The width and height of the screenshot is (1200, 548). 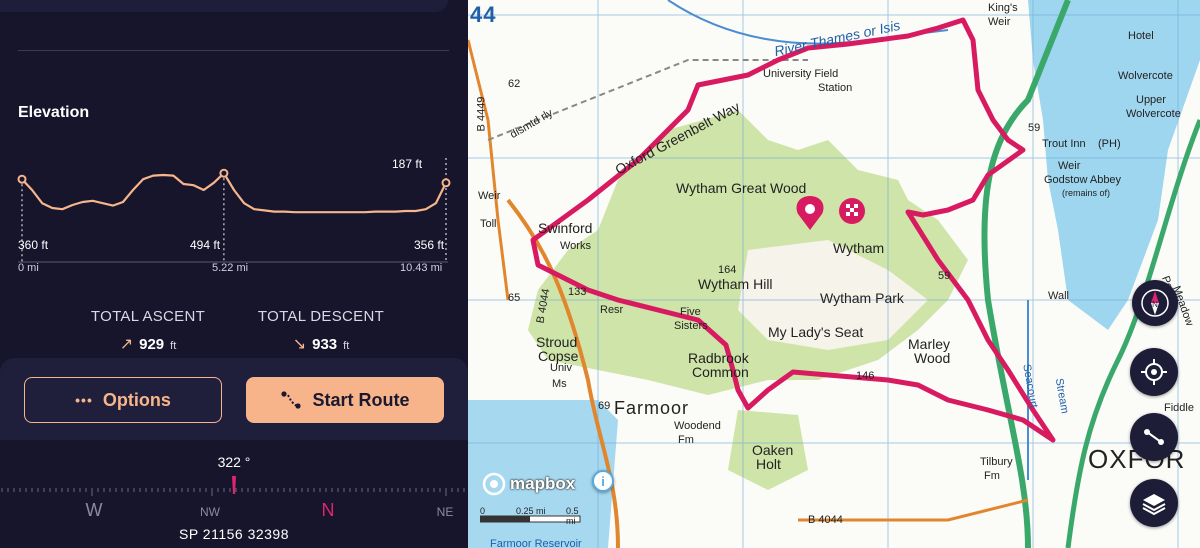 I want to click on map-label-farmoor-reservoir: Farmoor Reservoir, so click(x=536, y=543).